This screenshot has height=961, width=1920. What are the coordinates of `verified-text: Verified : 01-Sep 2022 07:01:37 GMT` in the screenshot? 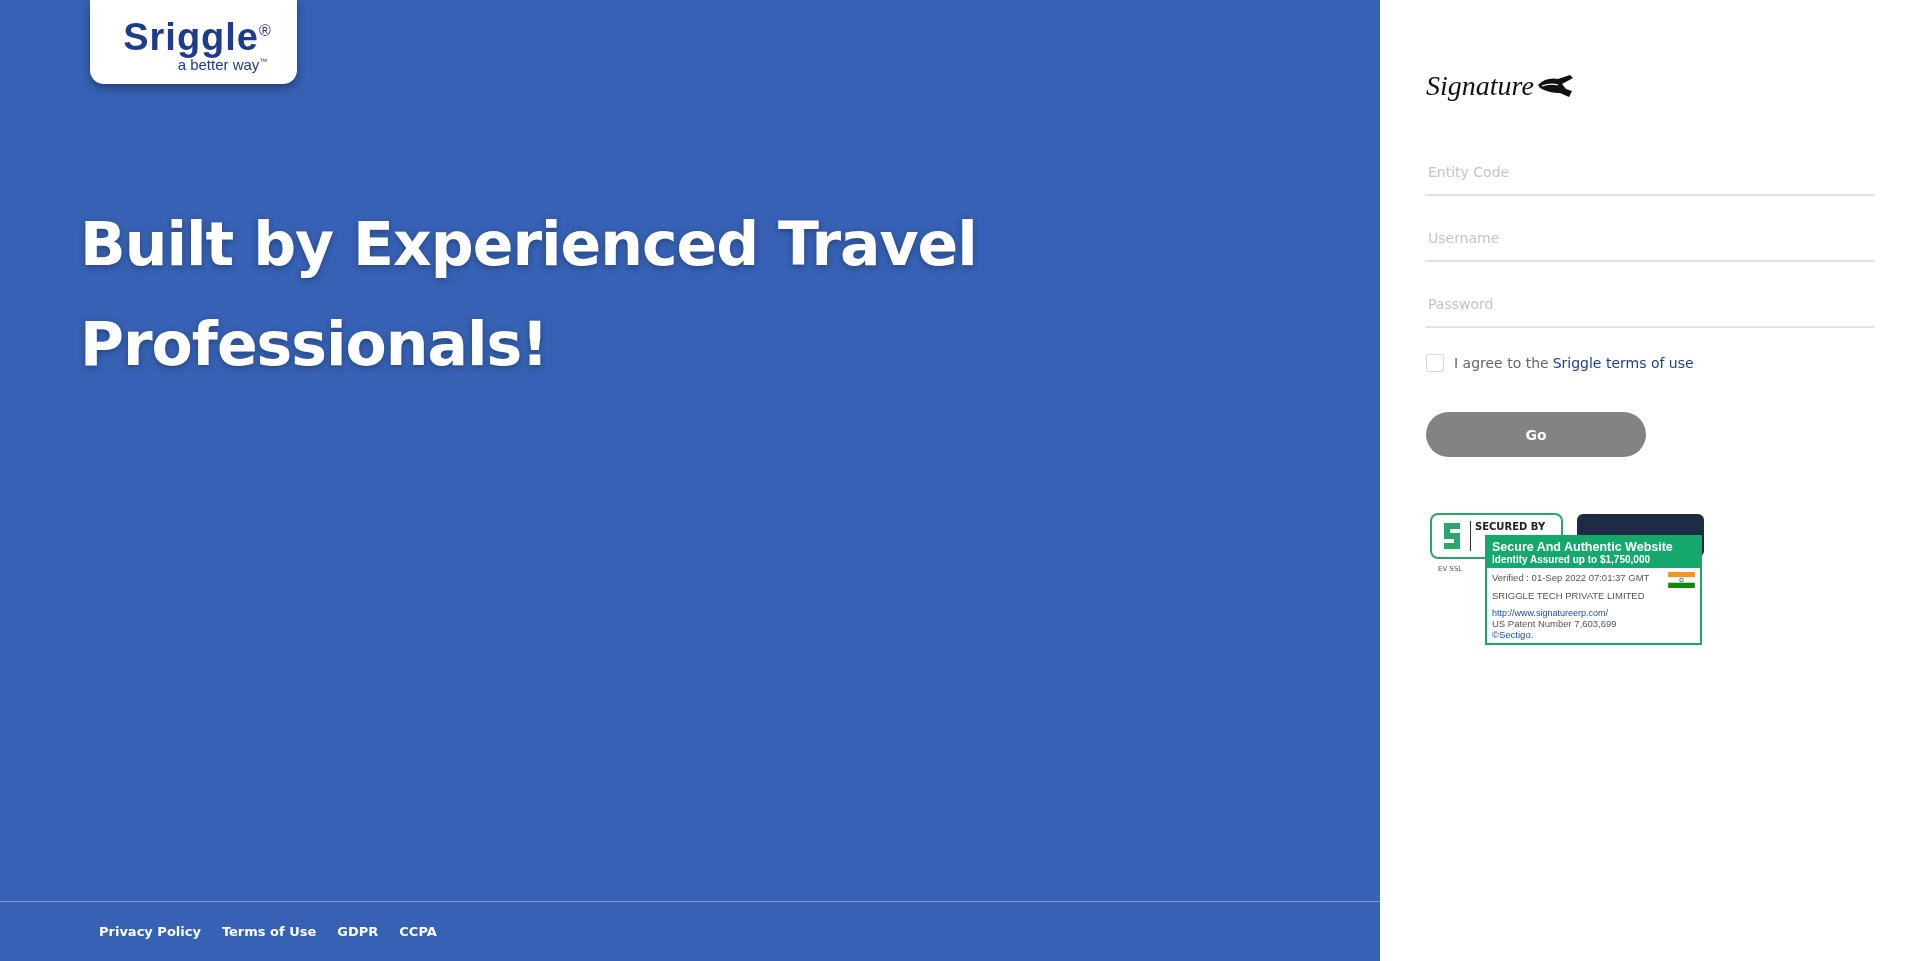 It's located at (1571, 577).